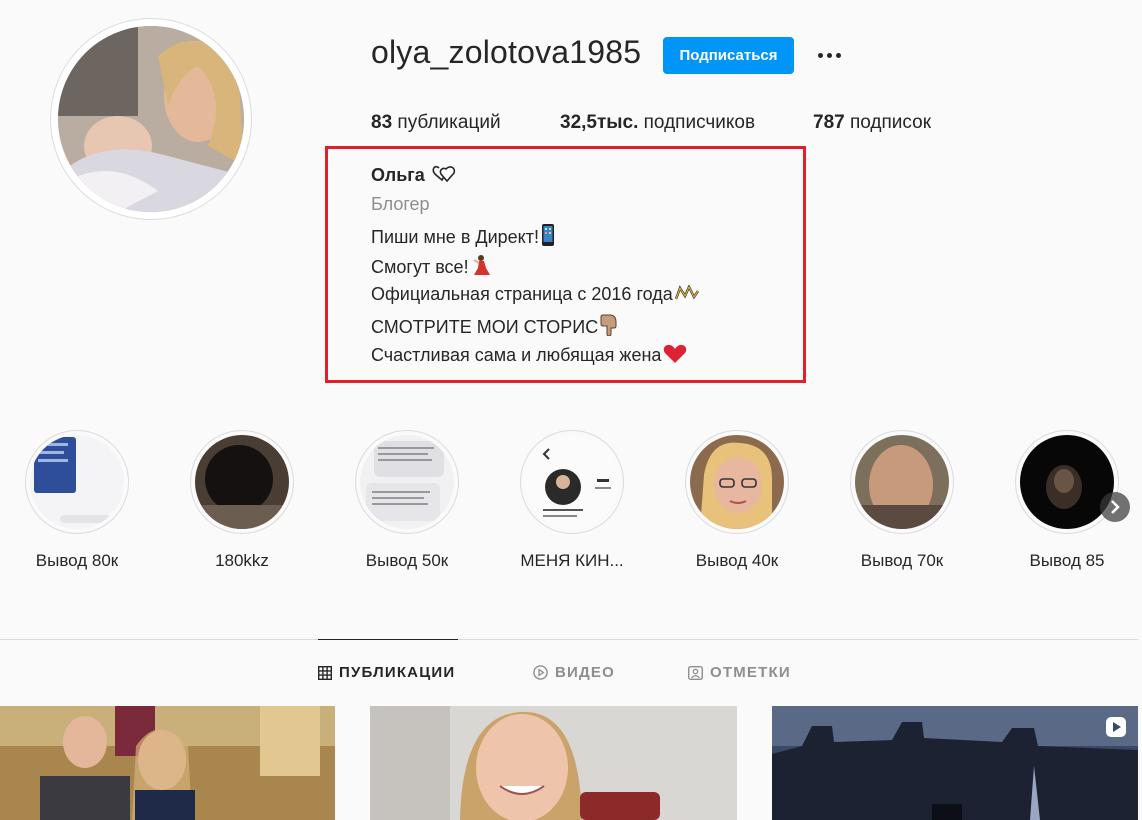 The image size is (1142, 820). I want to click on active-tab-indicator, so click(388, 639).